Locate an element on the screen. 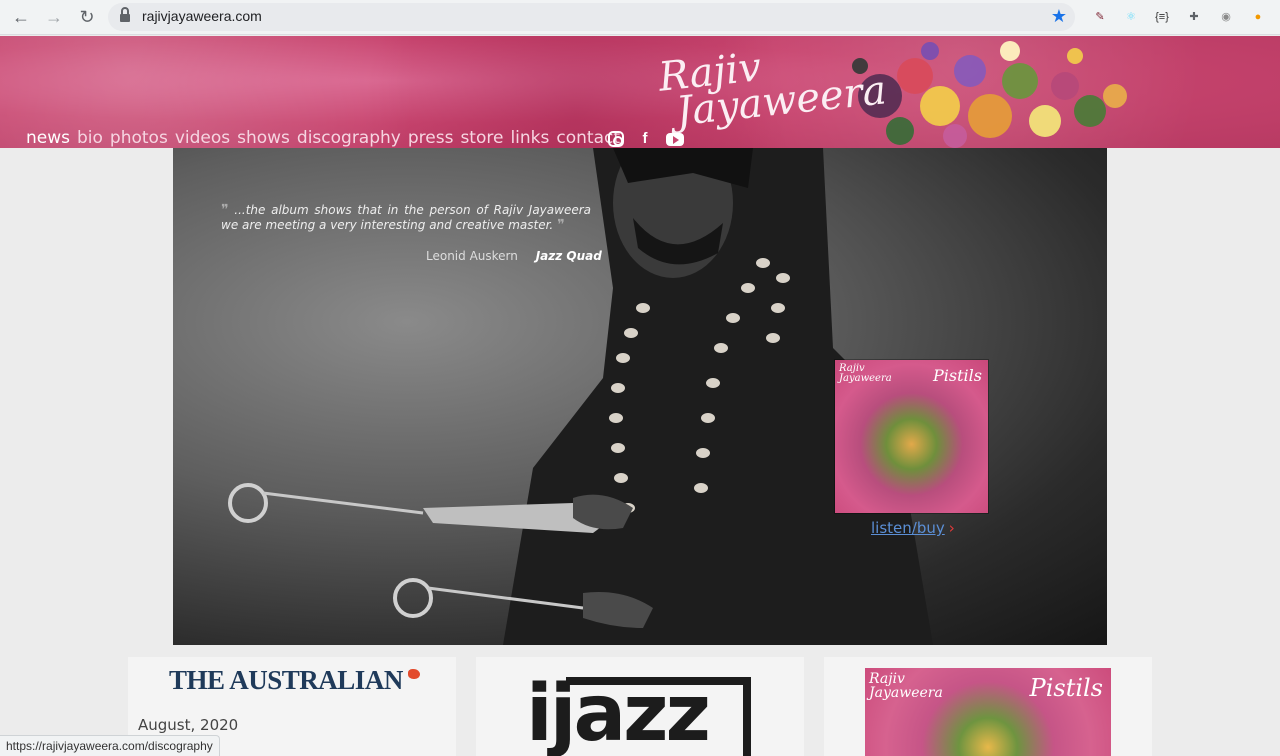  social-links: f is located at coordinates (646, 139).